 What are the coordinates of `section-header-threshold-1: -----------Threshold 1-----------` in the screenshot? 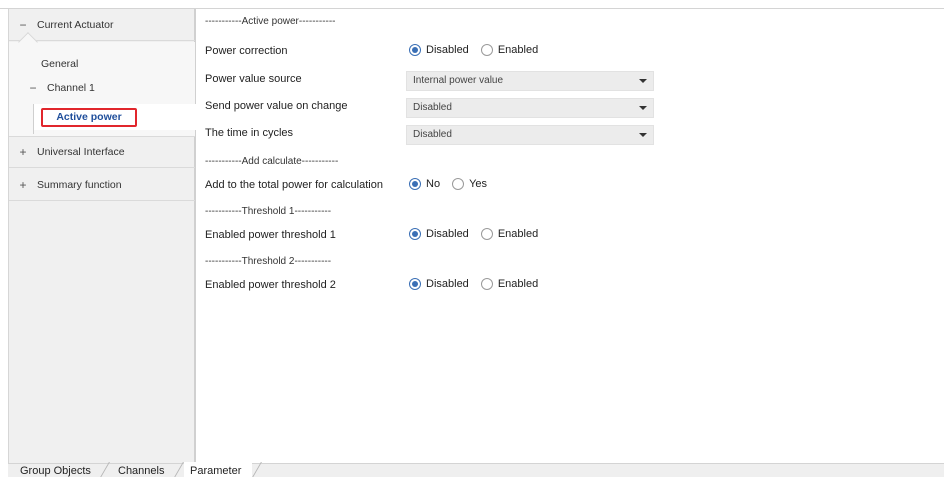 It's located at (268, 211).